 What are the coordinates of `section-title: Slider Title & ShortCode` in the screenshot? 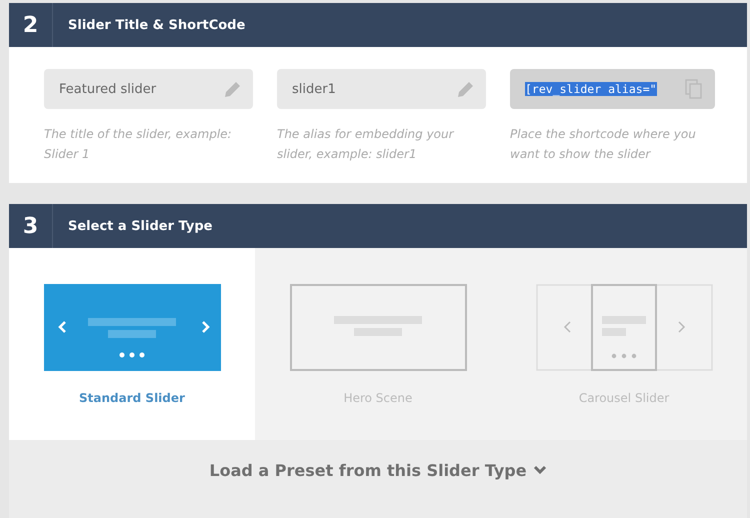 It's located at (157, 25).